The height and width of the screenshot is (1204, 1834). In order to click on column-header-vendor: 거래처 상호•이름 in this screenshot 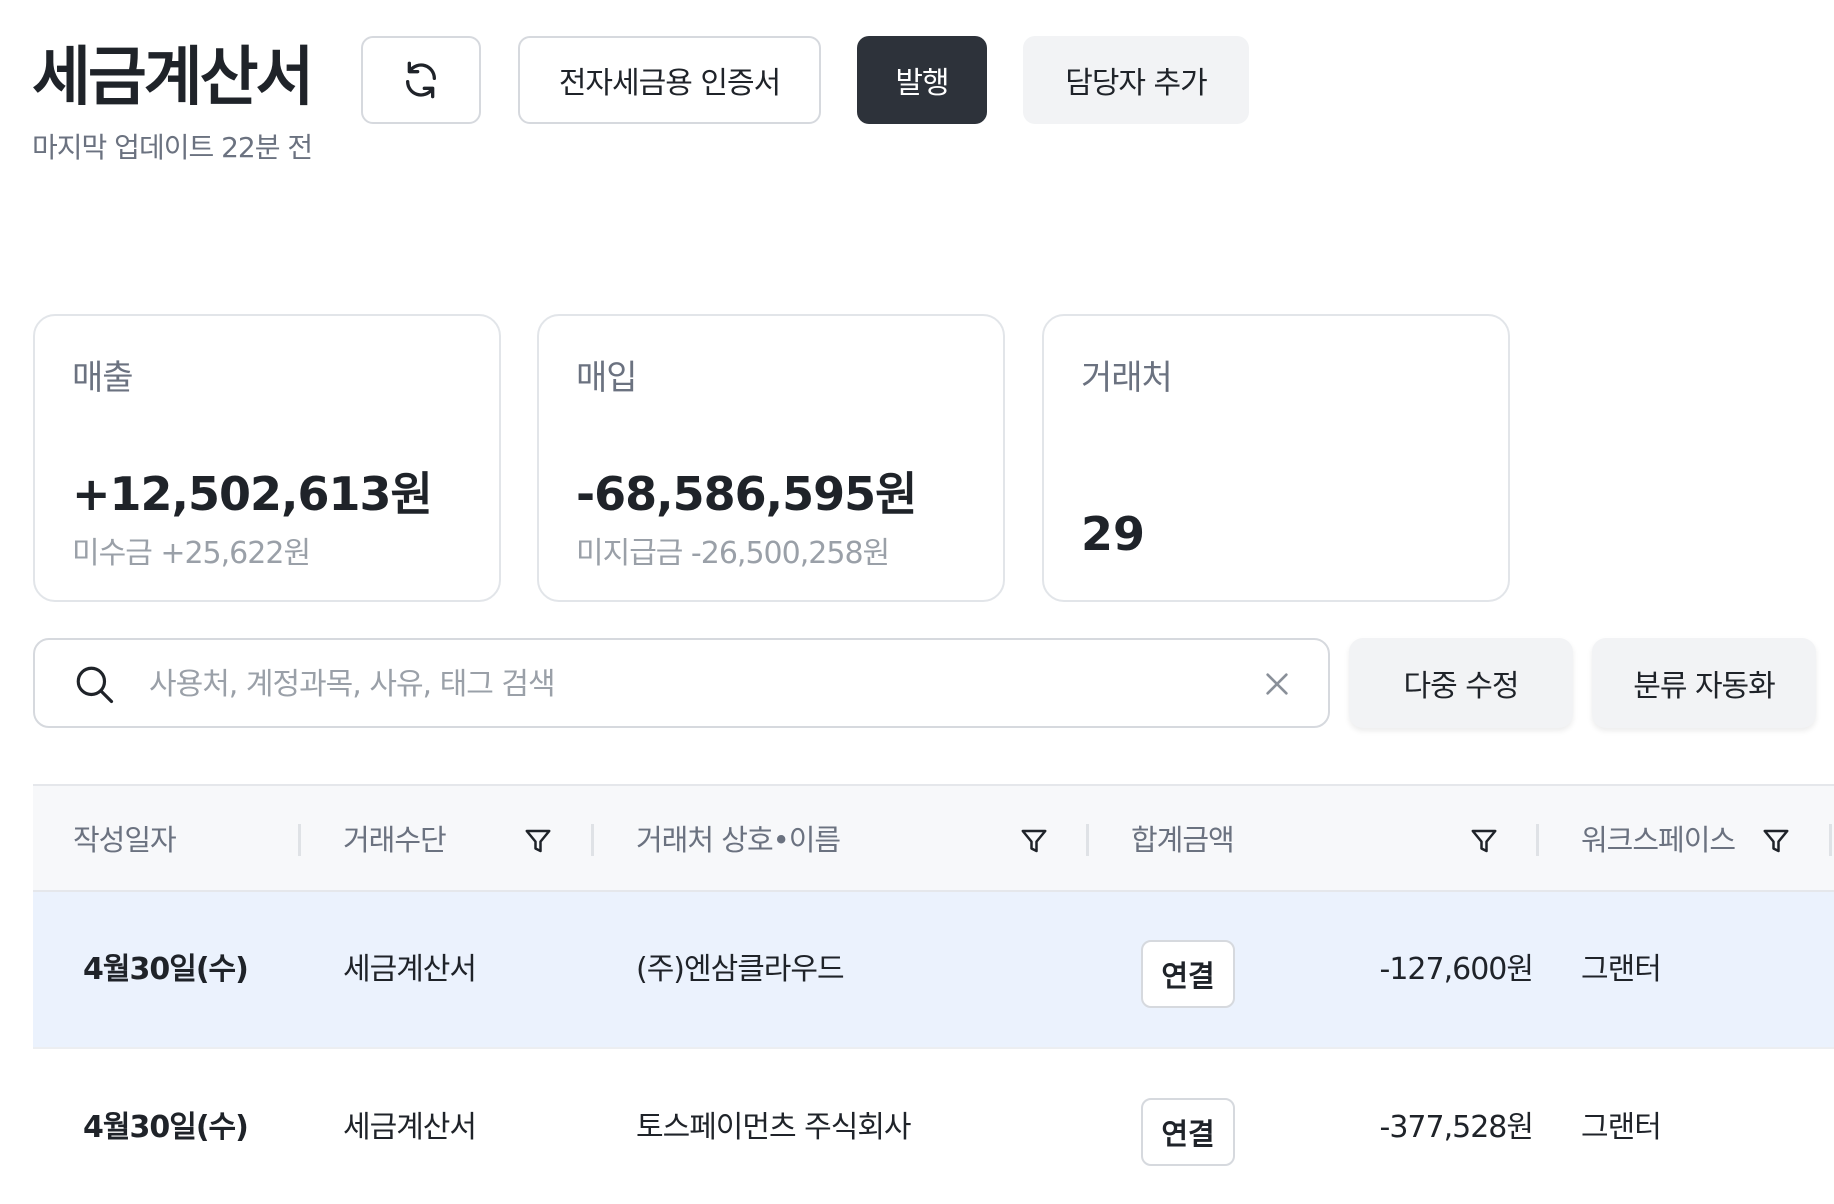, I will do `click(738, 840)`.